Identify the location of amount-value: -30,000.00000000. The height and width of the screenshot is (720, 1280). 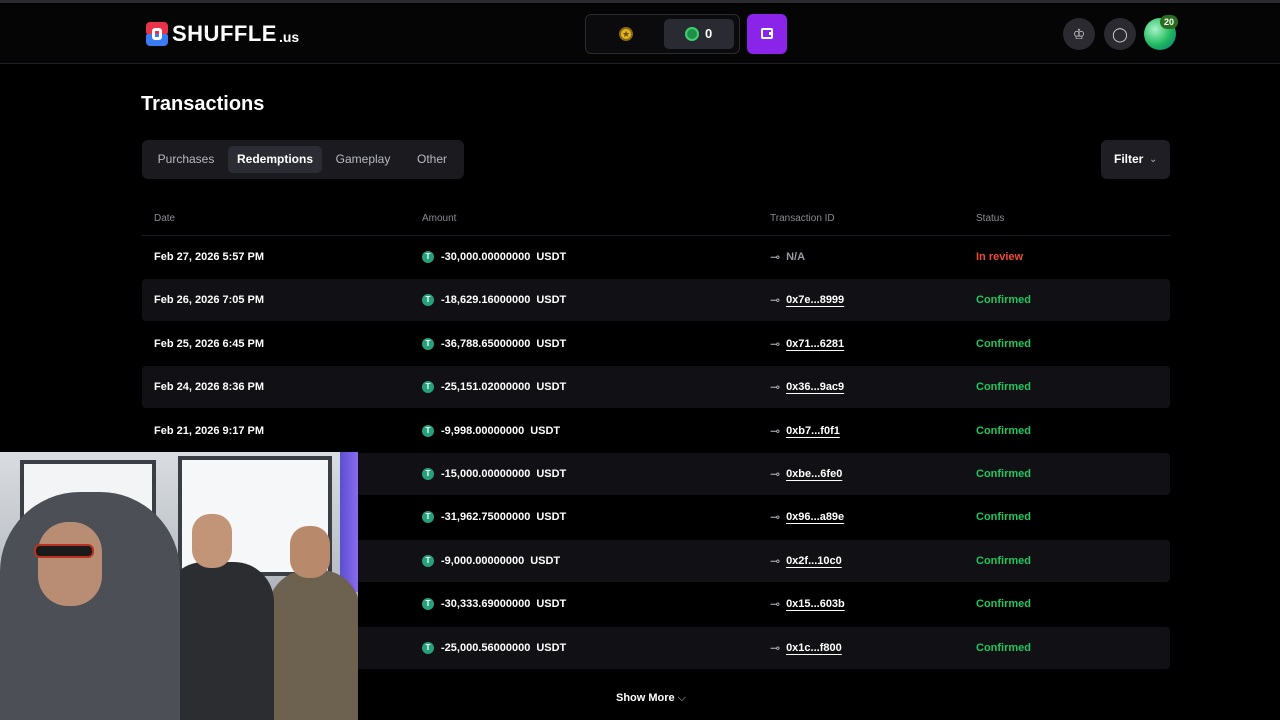
(486, 257).